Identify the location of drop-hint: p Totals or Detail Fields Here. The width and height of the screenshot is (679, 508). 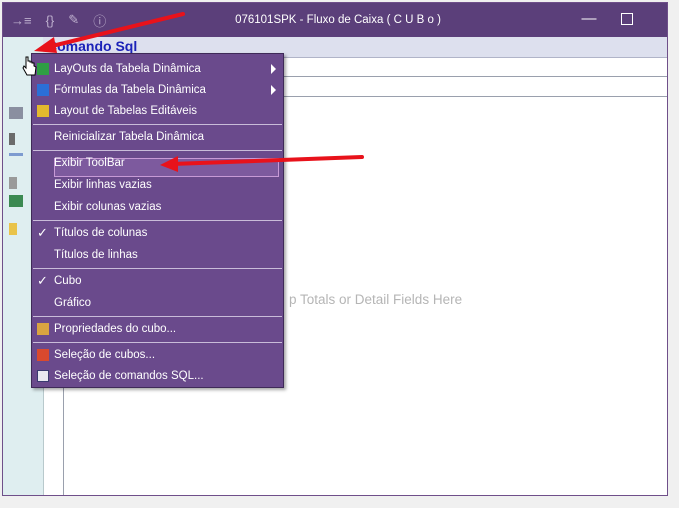
(376, 299).